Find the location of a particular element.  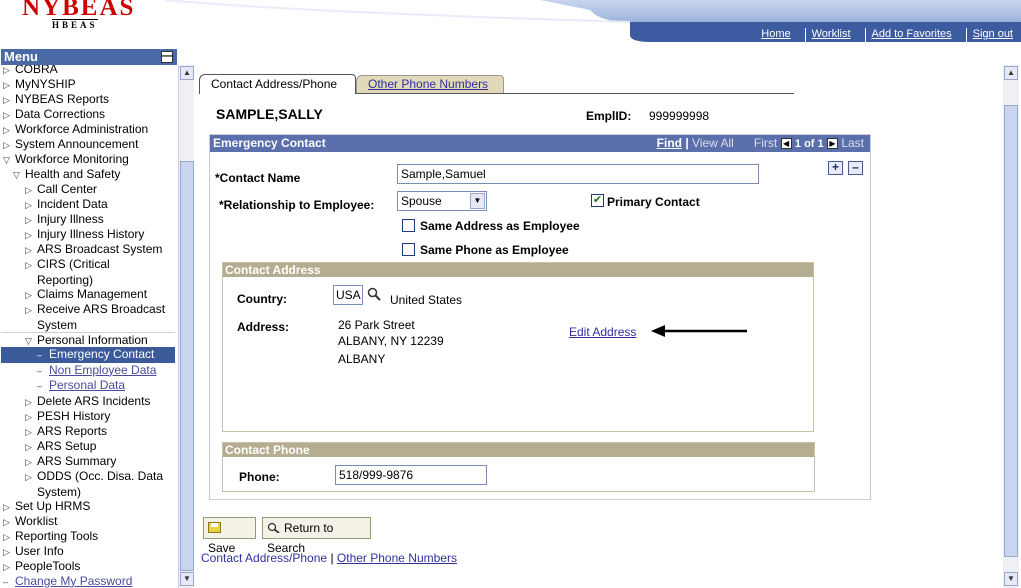

menu-item-label: Workforce Monitoring is located at coordinates (72, 159).